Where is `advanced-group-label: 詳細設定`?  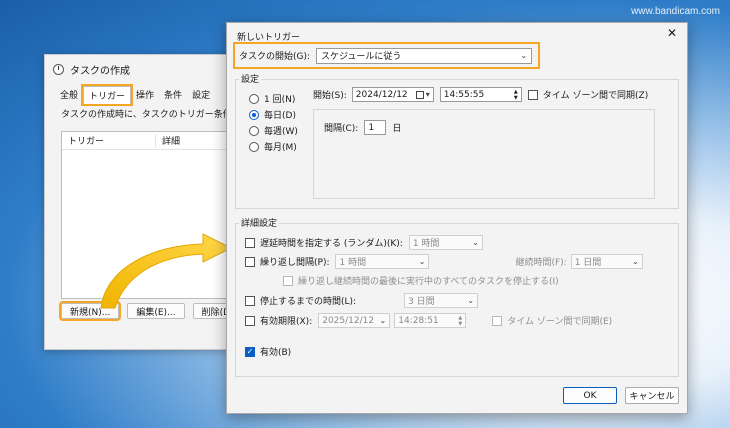 advanced-group-label: 詳細設定 is located at coordinates (259, 222).